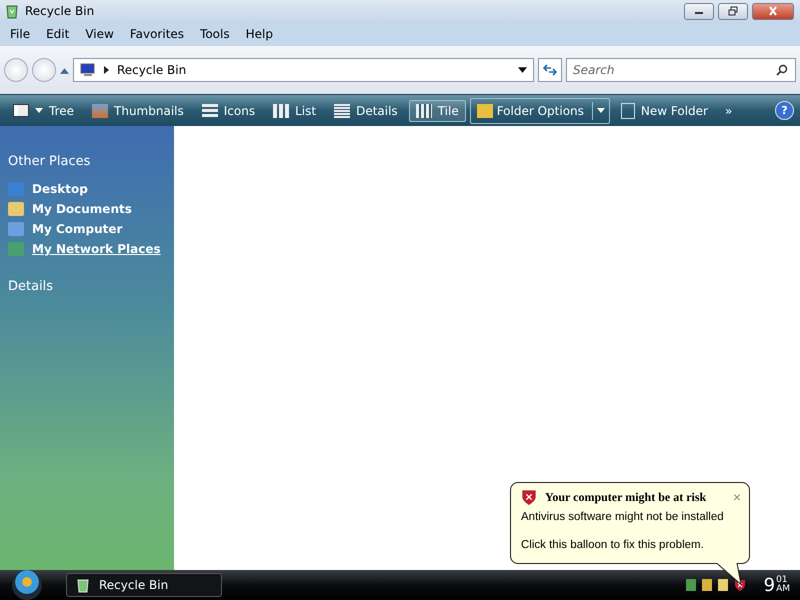 The height and width of the screenshot is (600, 800). Describe the element at coordinates (240, 111) in the screenshot. I see `toolbar-label: Icons` at that location.